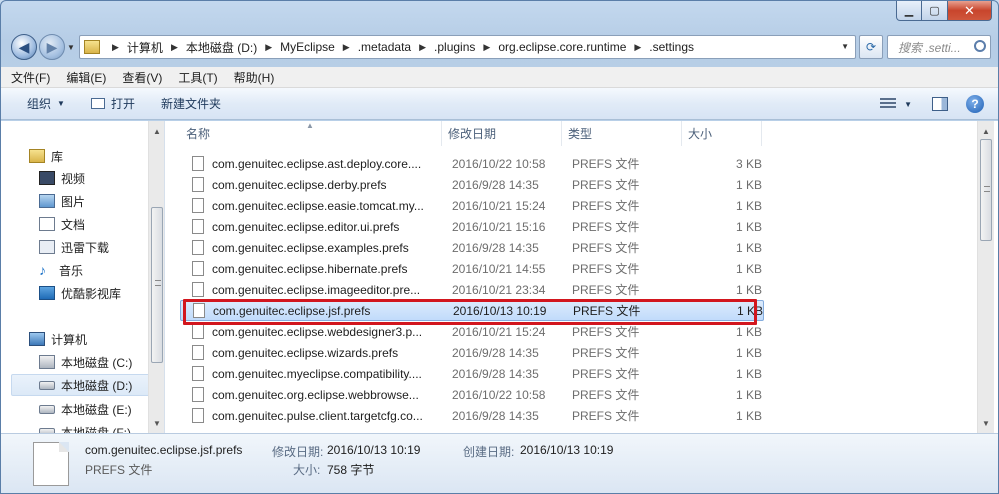 The width and height of the screenshot is (999, 494). I want to click on breadcrumb-item: 本地磁盘 (D:), so click(221, 47).